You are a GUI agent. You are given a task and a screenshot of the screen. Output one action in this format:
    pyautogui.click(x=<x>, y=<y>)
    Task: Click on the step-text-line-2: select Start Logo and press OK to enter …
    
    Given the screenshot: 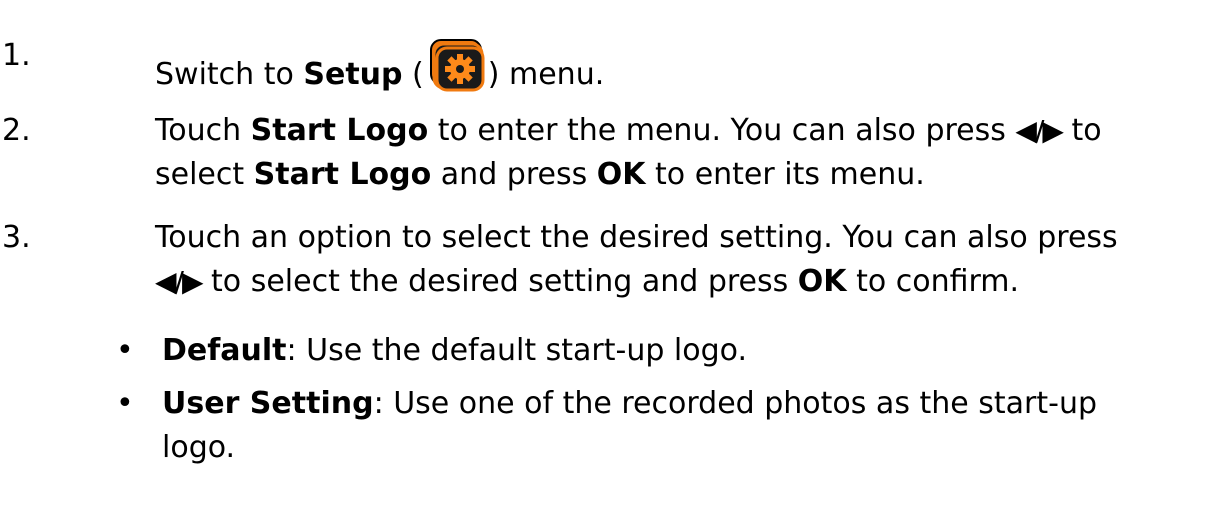 What is the action you would take?
    pyautogui.click(x=540, y=174)
    